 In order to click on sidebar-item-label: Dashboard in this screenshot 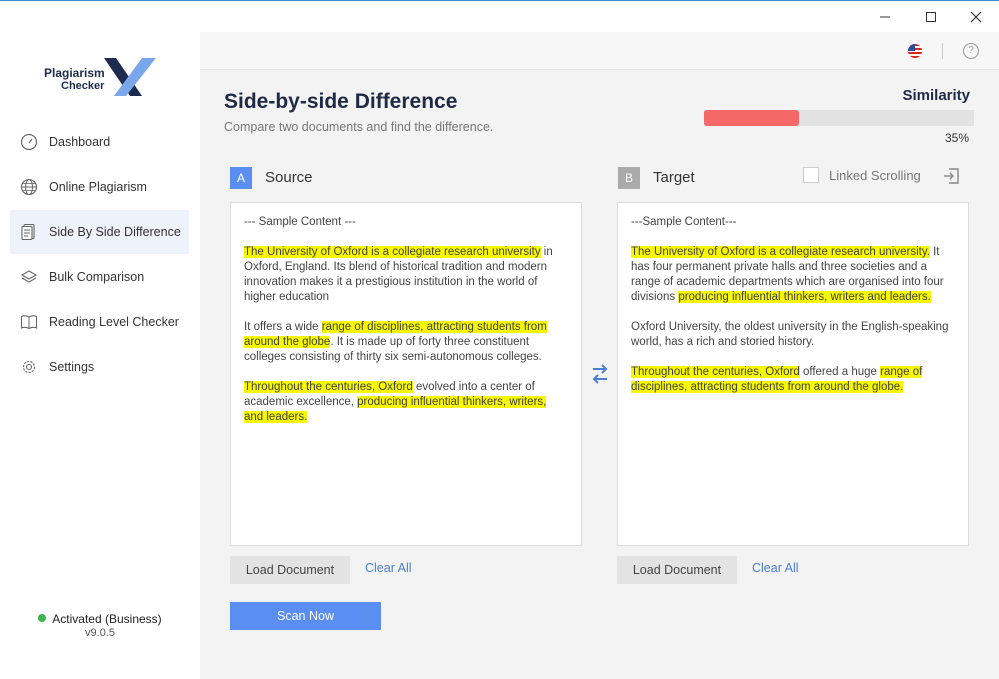, I will do `click(80, 142)`.